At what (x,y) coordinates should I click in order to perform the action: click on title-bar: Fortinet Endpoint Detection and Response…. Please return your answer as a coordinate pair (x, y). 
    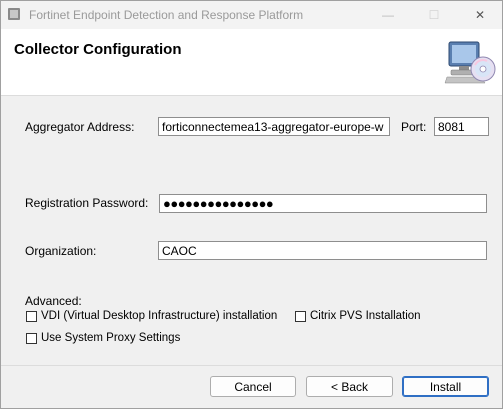
    Looking at the image, I should click on (251, 15).